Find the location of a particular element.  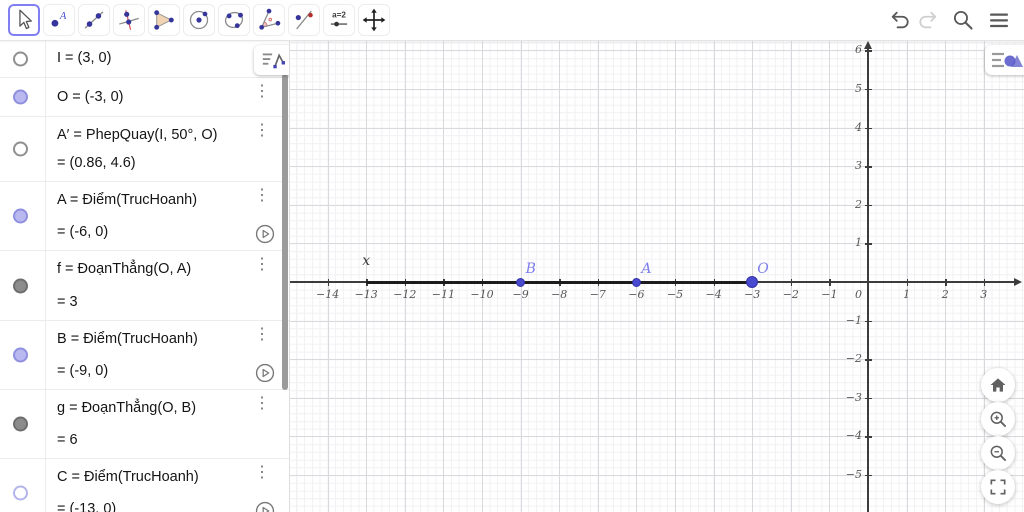

x-tick-label: −9 is located at coordinates (520, 294).